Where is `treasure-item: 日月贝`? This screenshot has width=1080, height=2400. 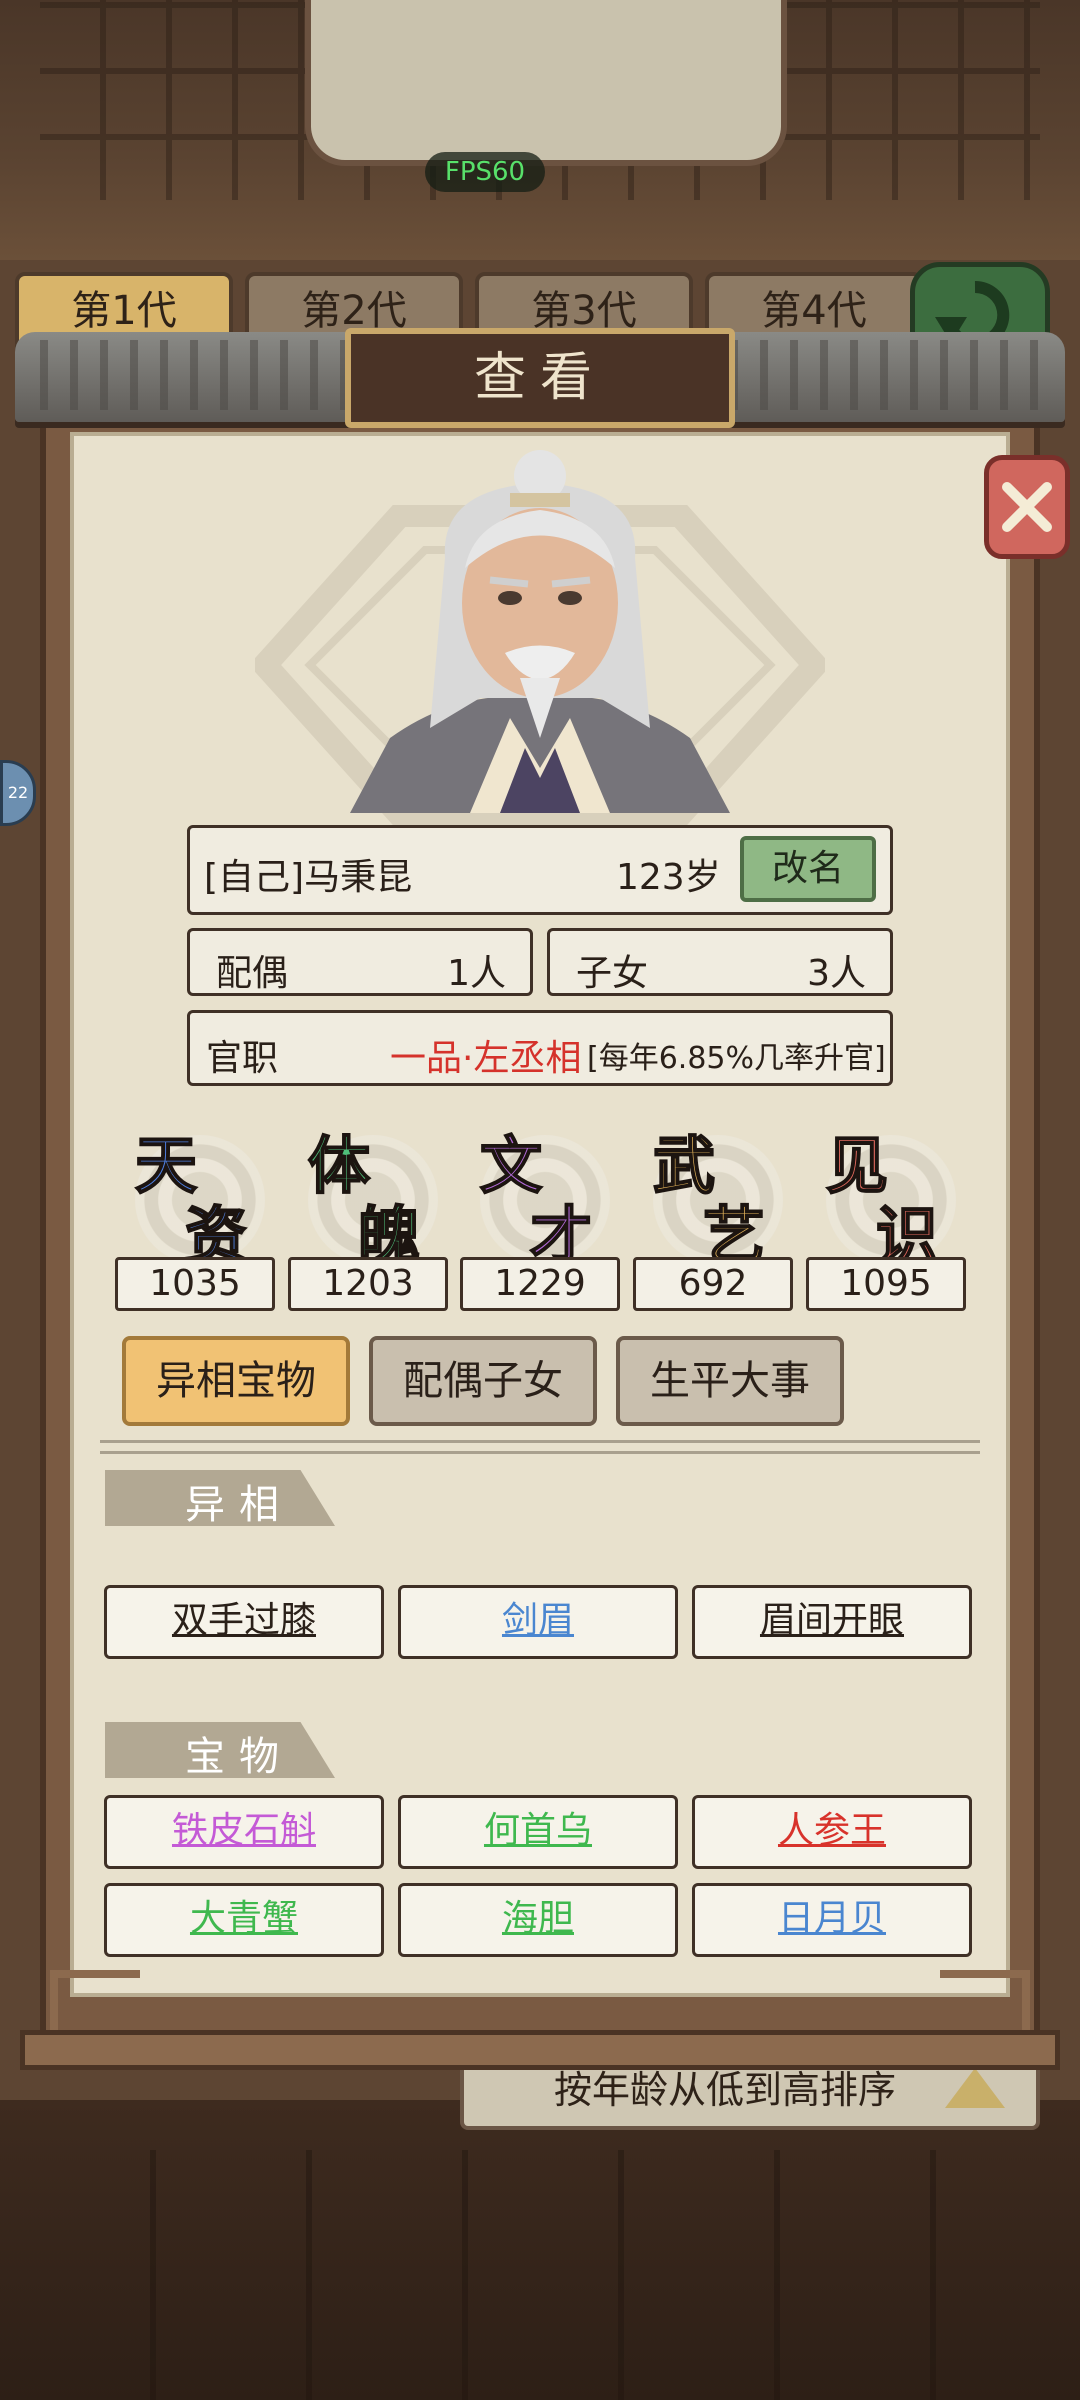 treasure-item: 日月贝 is located at coordinates (832, 1920).